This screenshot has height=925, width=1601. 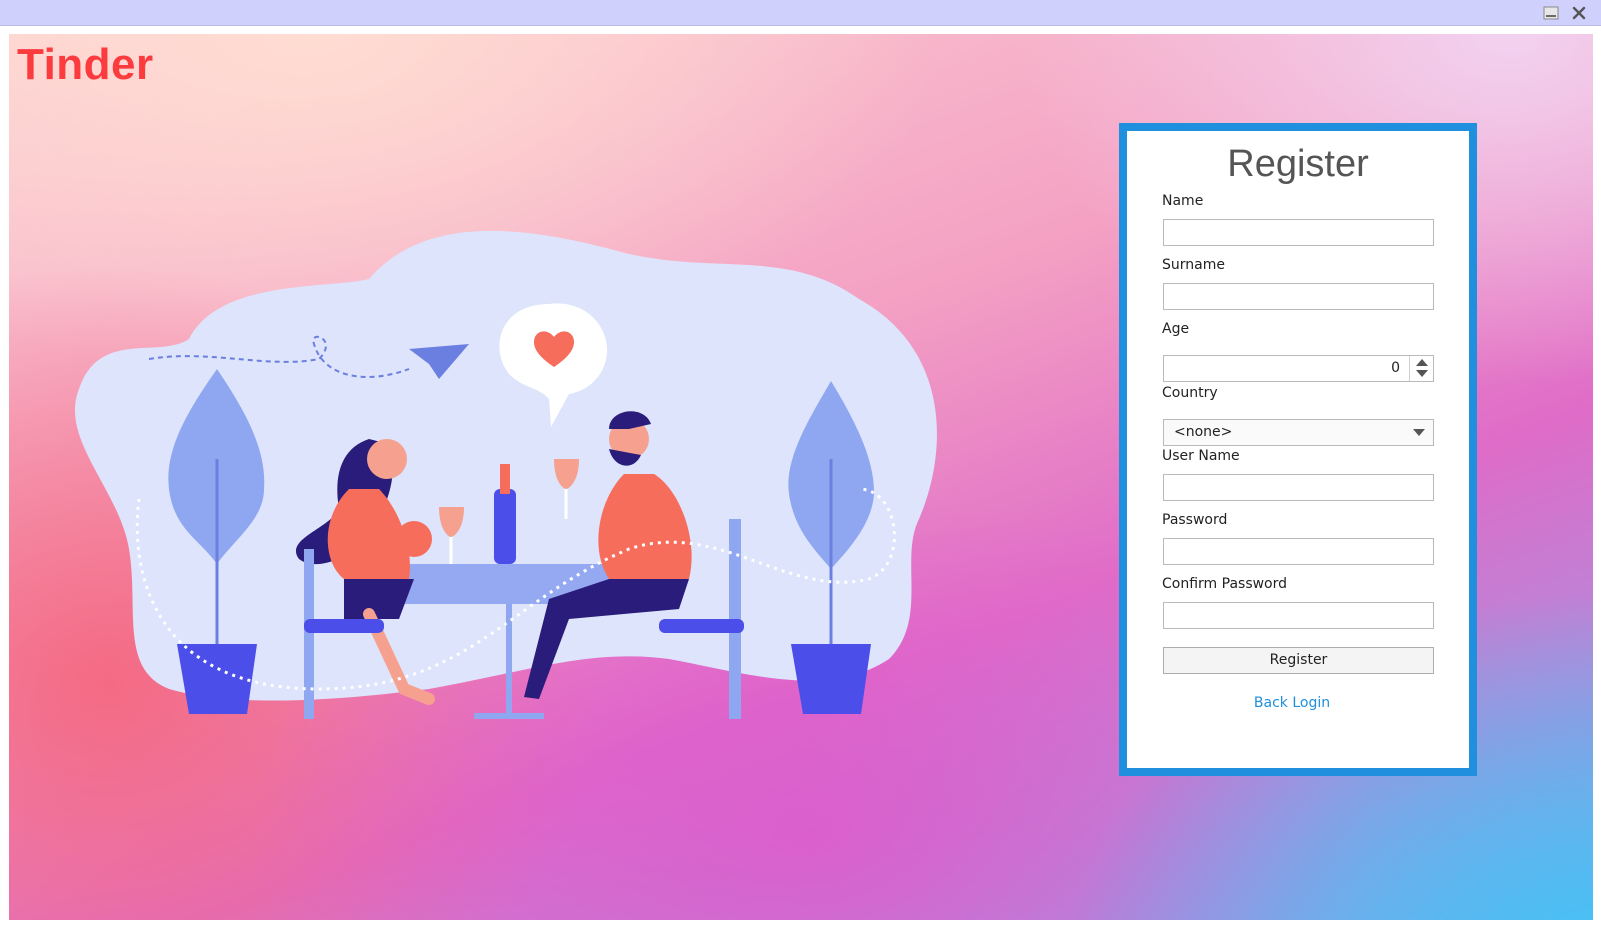 I want to click on confirm-password-input, so click(x=1298, y=615).